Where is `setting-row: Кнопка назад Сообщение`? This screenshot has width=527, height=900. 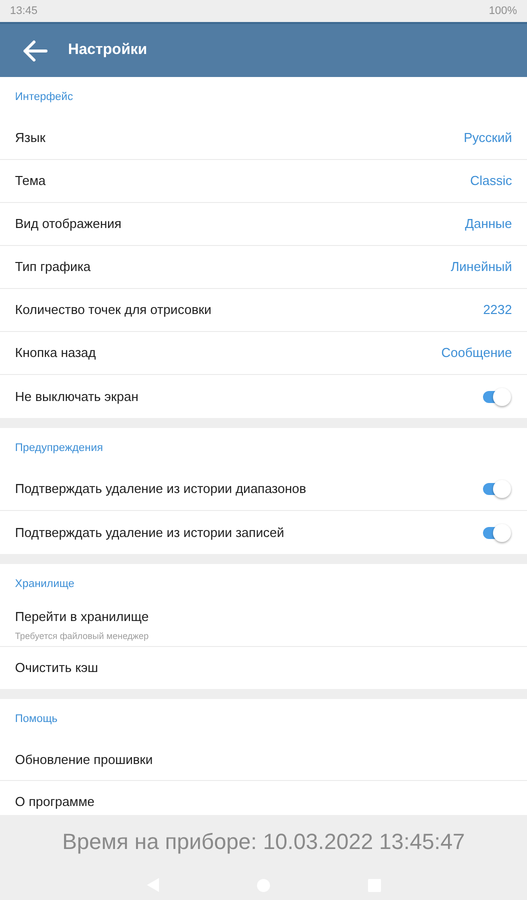
setting-row: Кнопка назад Сообщение is located at coordinates (263, 353).